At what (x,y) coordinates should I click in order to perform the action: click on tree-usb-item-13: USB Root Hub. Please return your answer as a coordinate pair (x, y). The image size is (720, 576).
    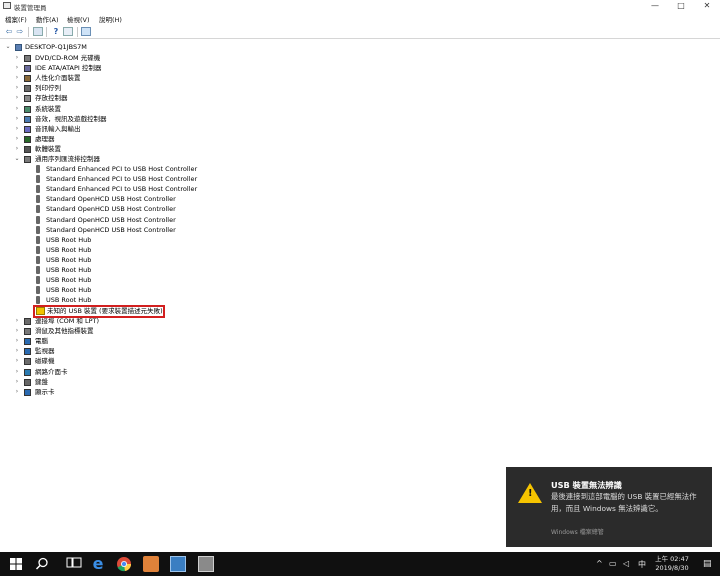
    Looking at the image, I should click on (110, 300).